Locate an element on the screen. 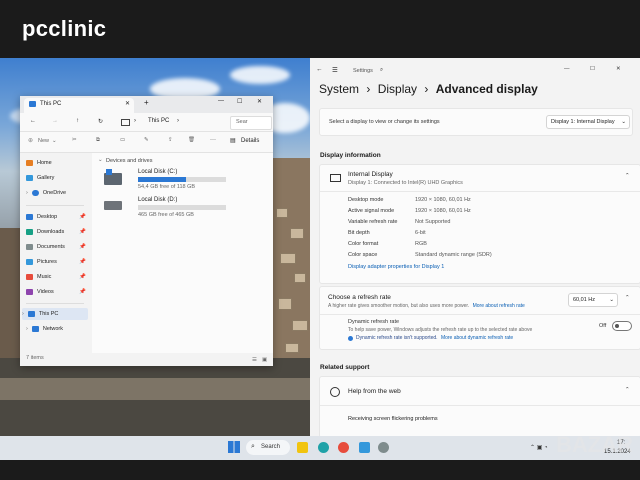 The image size is (640, 480). drive-name: Local Disk (D:) is located at coordinates (158, 200).